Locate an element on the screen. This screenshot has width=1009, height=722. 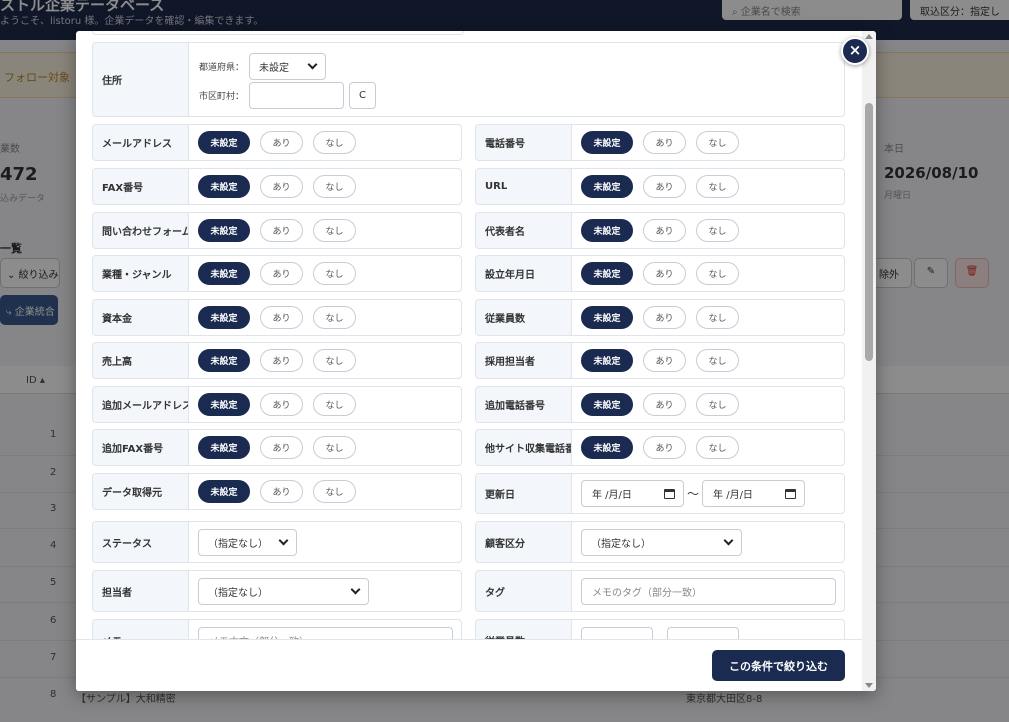
fax-toggle-group: 未設定 あり なし is located at coordinates (277, 186).